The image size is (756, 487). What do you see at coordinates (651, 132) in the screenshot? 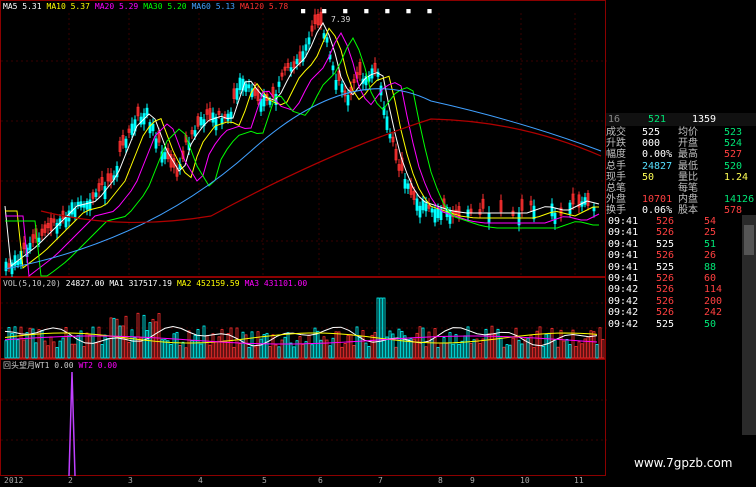
I see `quote-value: 525` at bounding box center [651, 132].